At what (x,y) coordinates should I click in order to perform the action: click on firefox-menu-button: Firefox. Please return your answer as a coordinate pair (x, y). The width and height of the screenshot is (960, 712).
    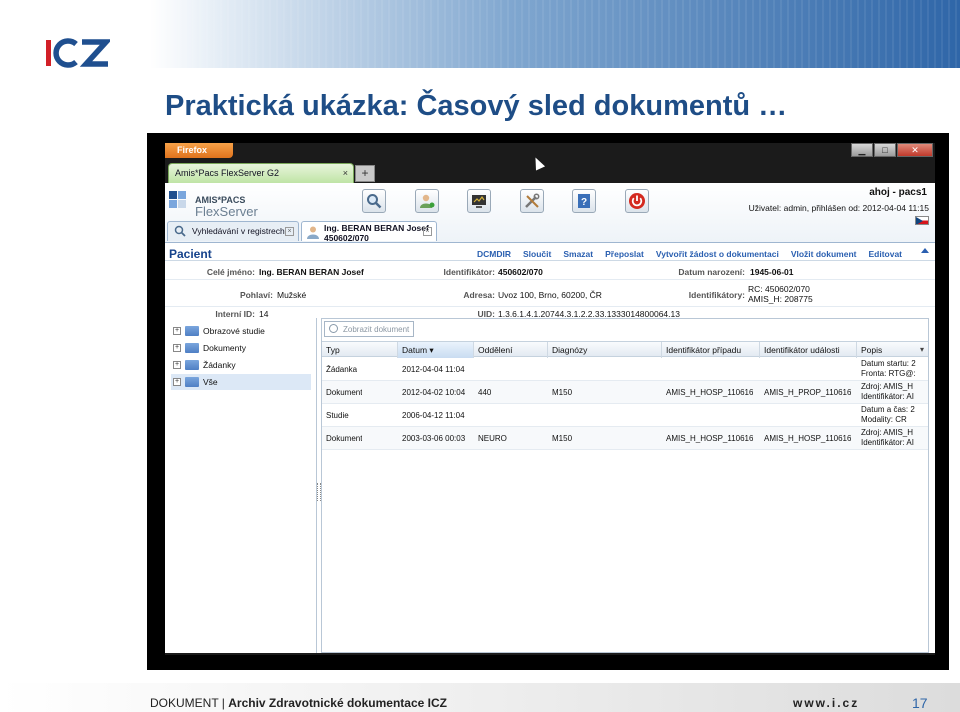
    Looking at the image, I should click on (199, 150).